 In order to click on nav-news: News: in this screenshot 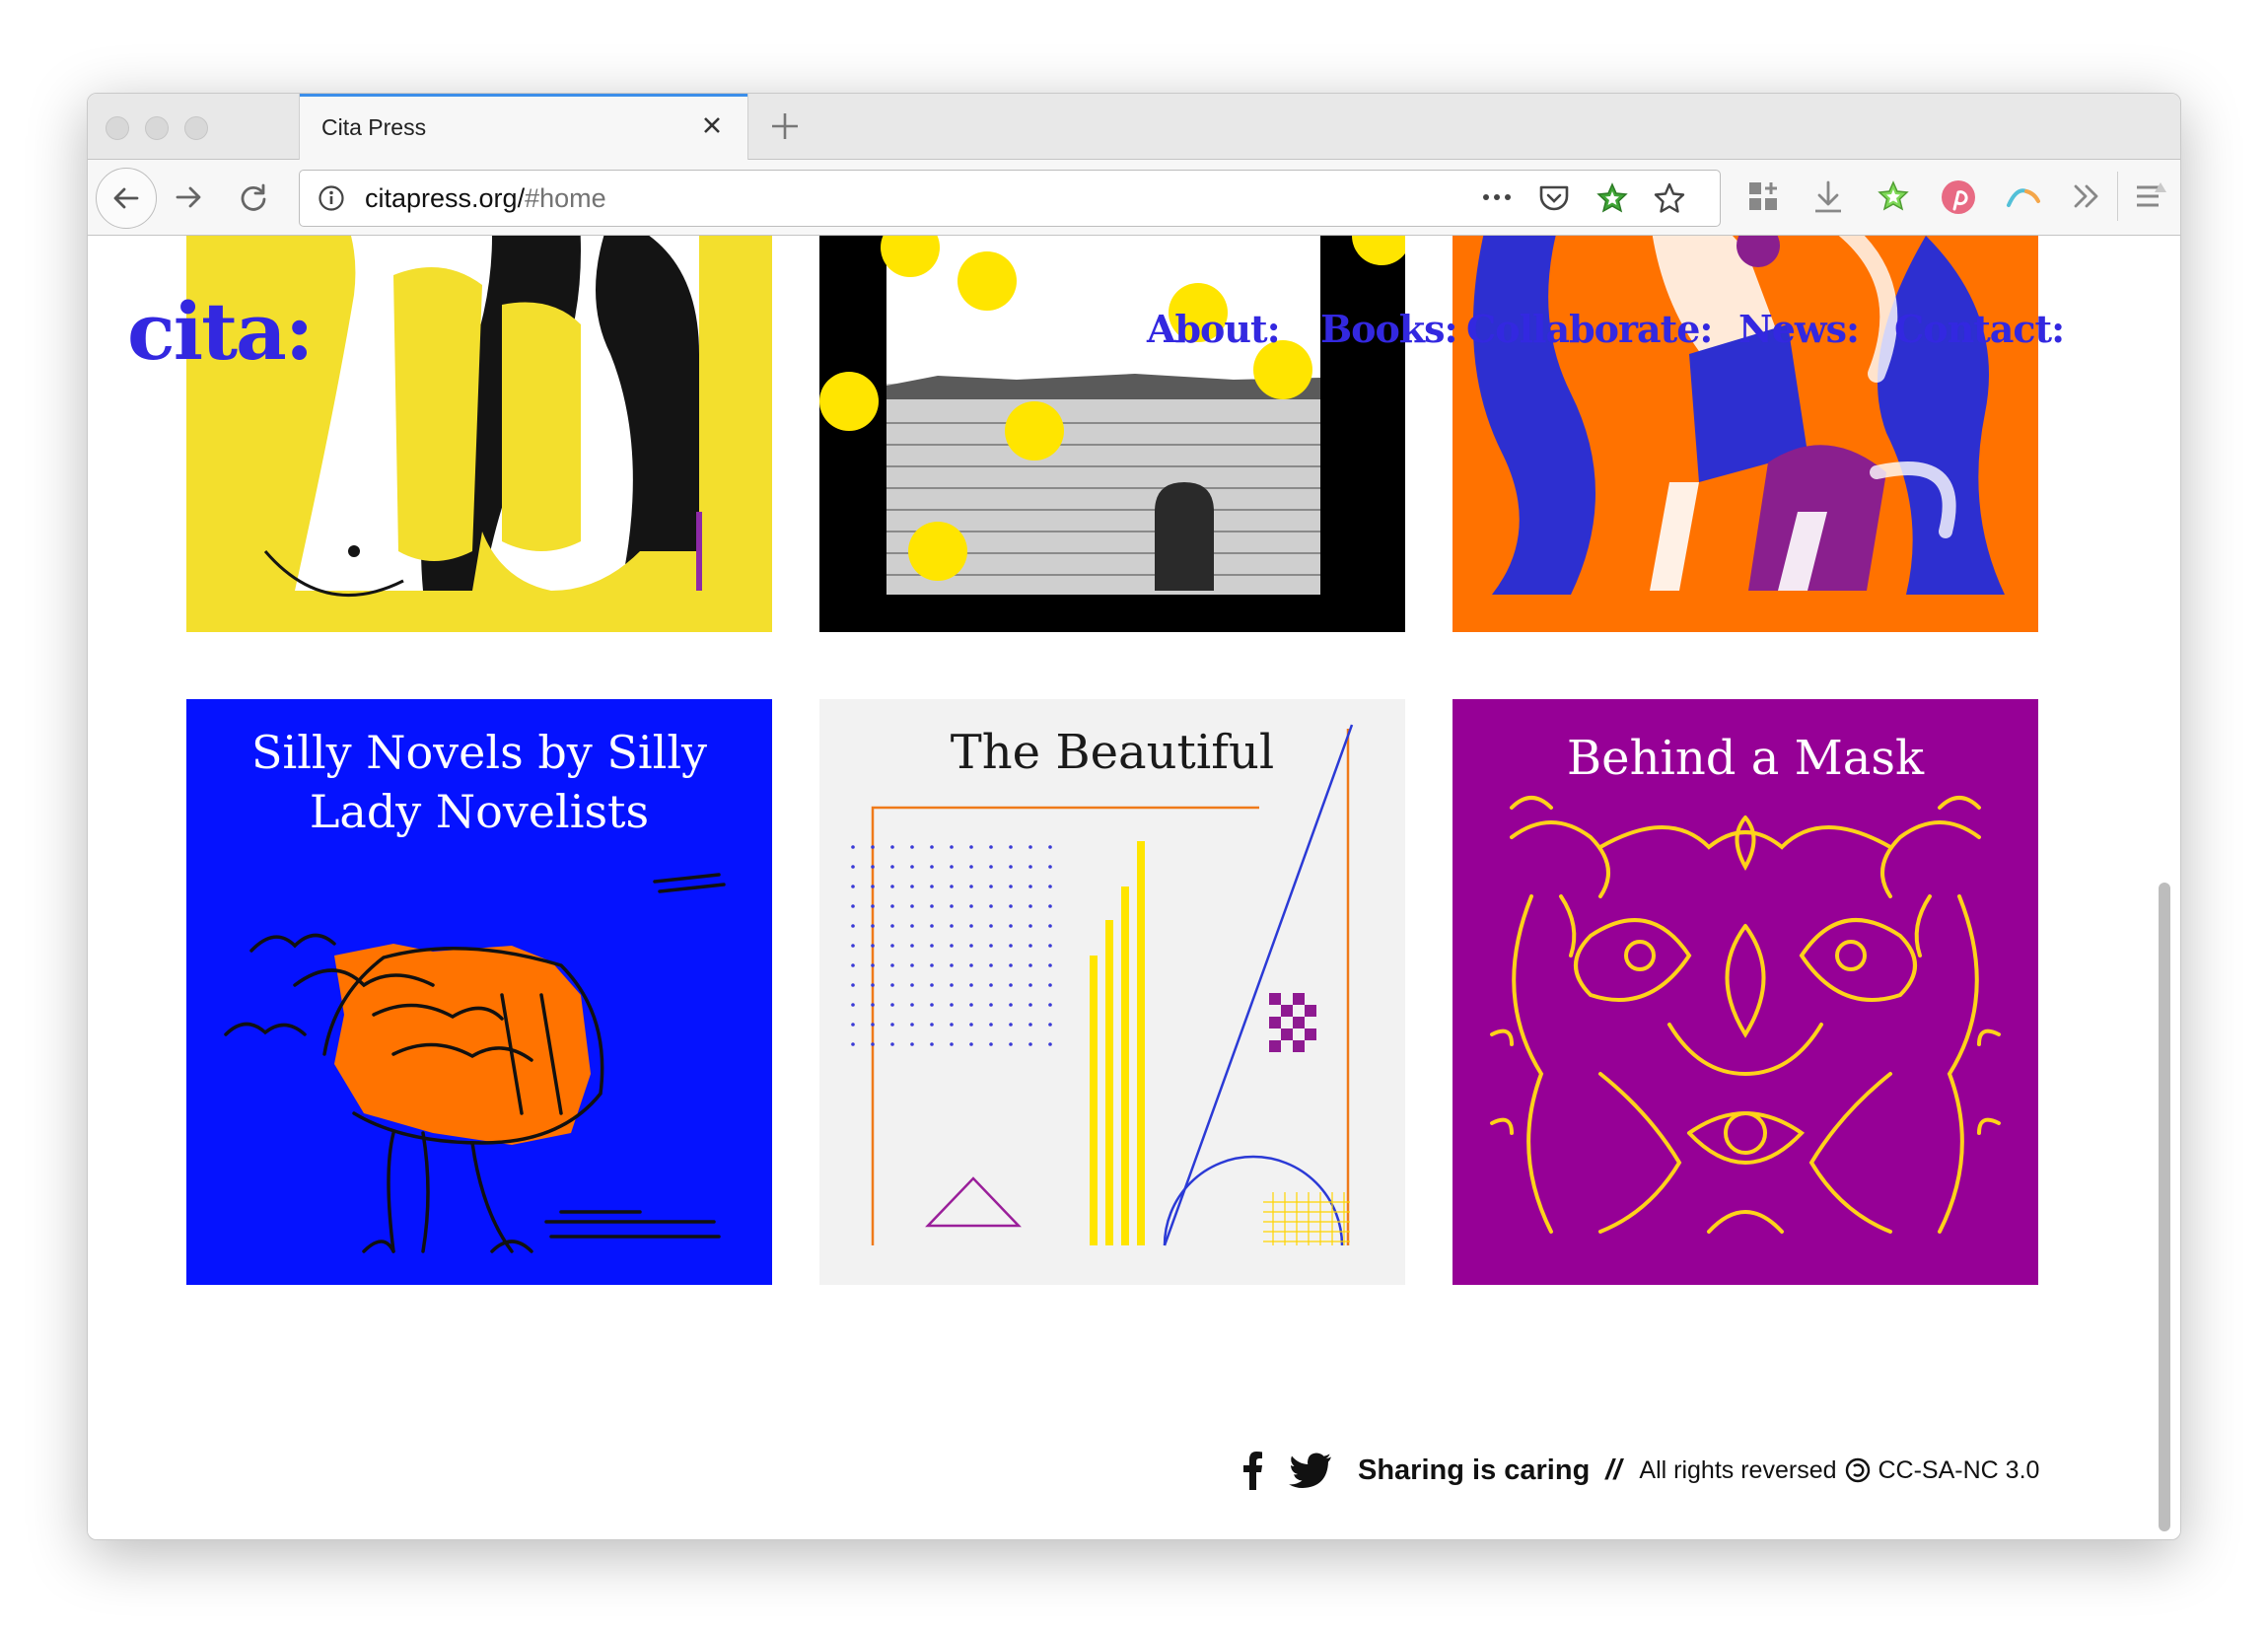, I will do `click(1799, 329)`.